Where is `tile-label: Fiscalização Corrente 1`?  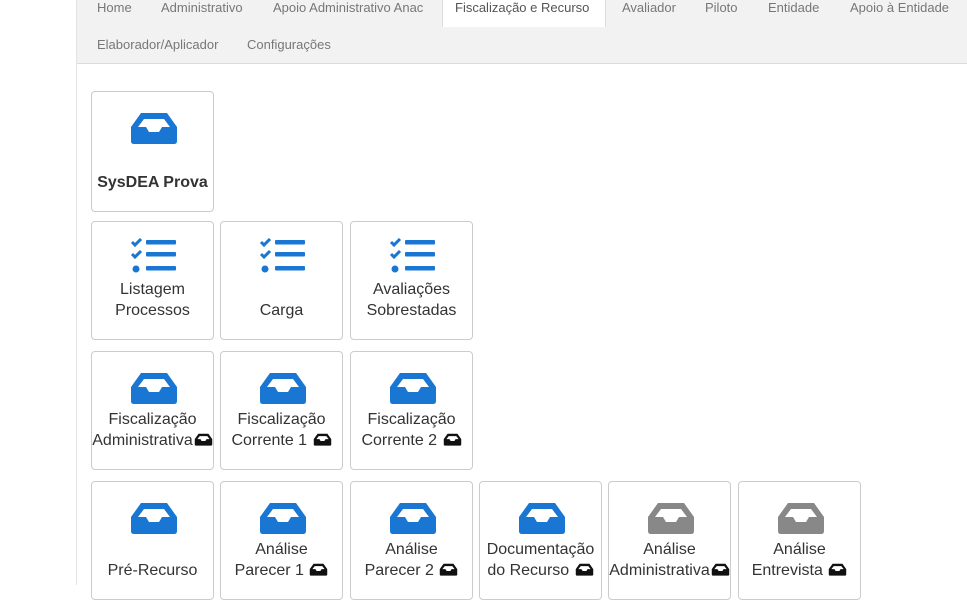
tile-label: Fiscalização Corrente 1 is located at coordinates (281, 430).